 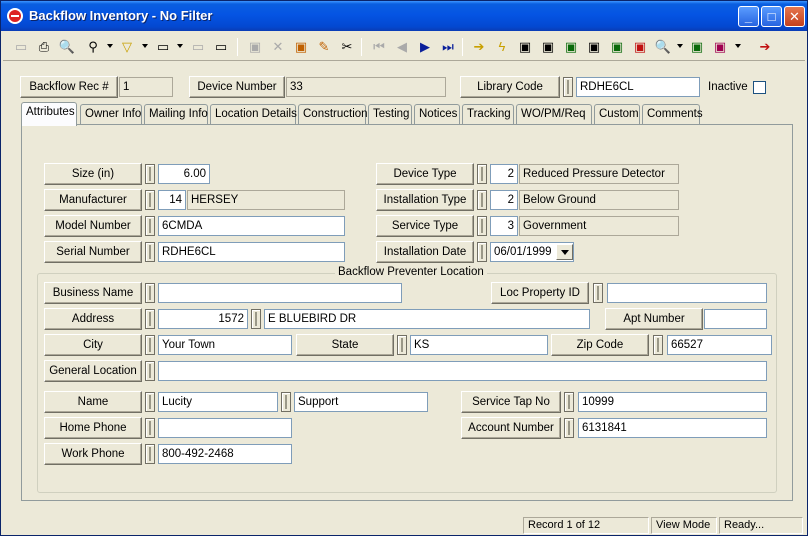 I want to click on app-logo-icon, so click(x=15, y=16).